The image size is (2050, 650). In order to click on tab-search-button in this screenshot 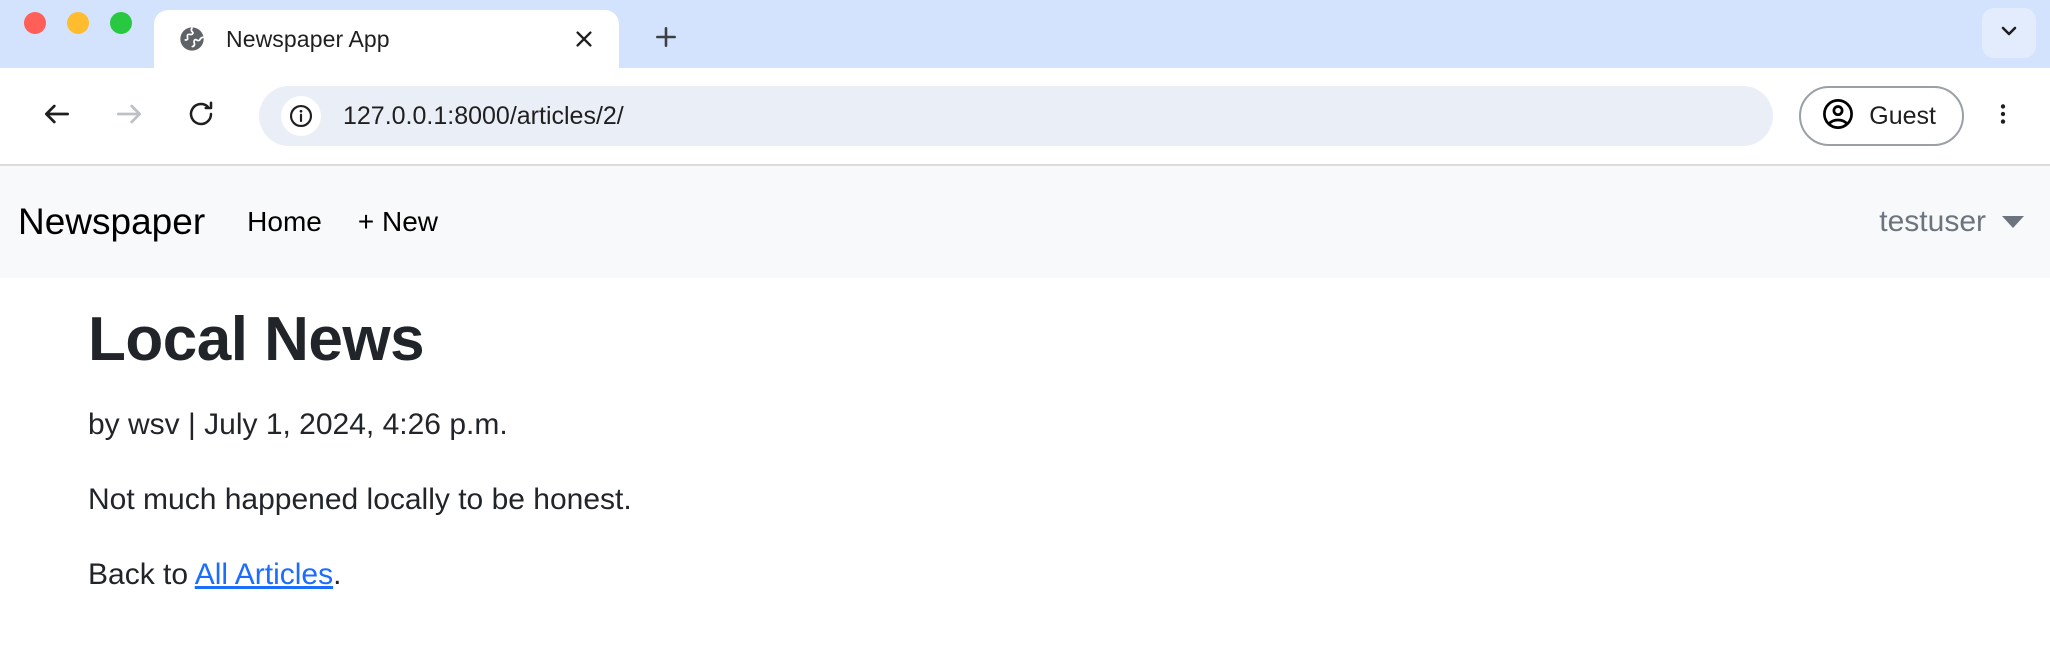, I will do `click(2009, 33)`.